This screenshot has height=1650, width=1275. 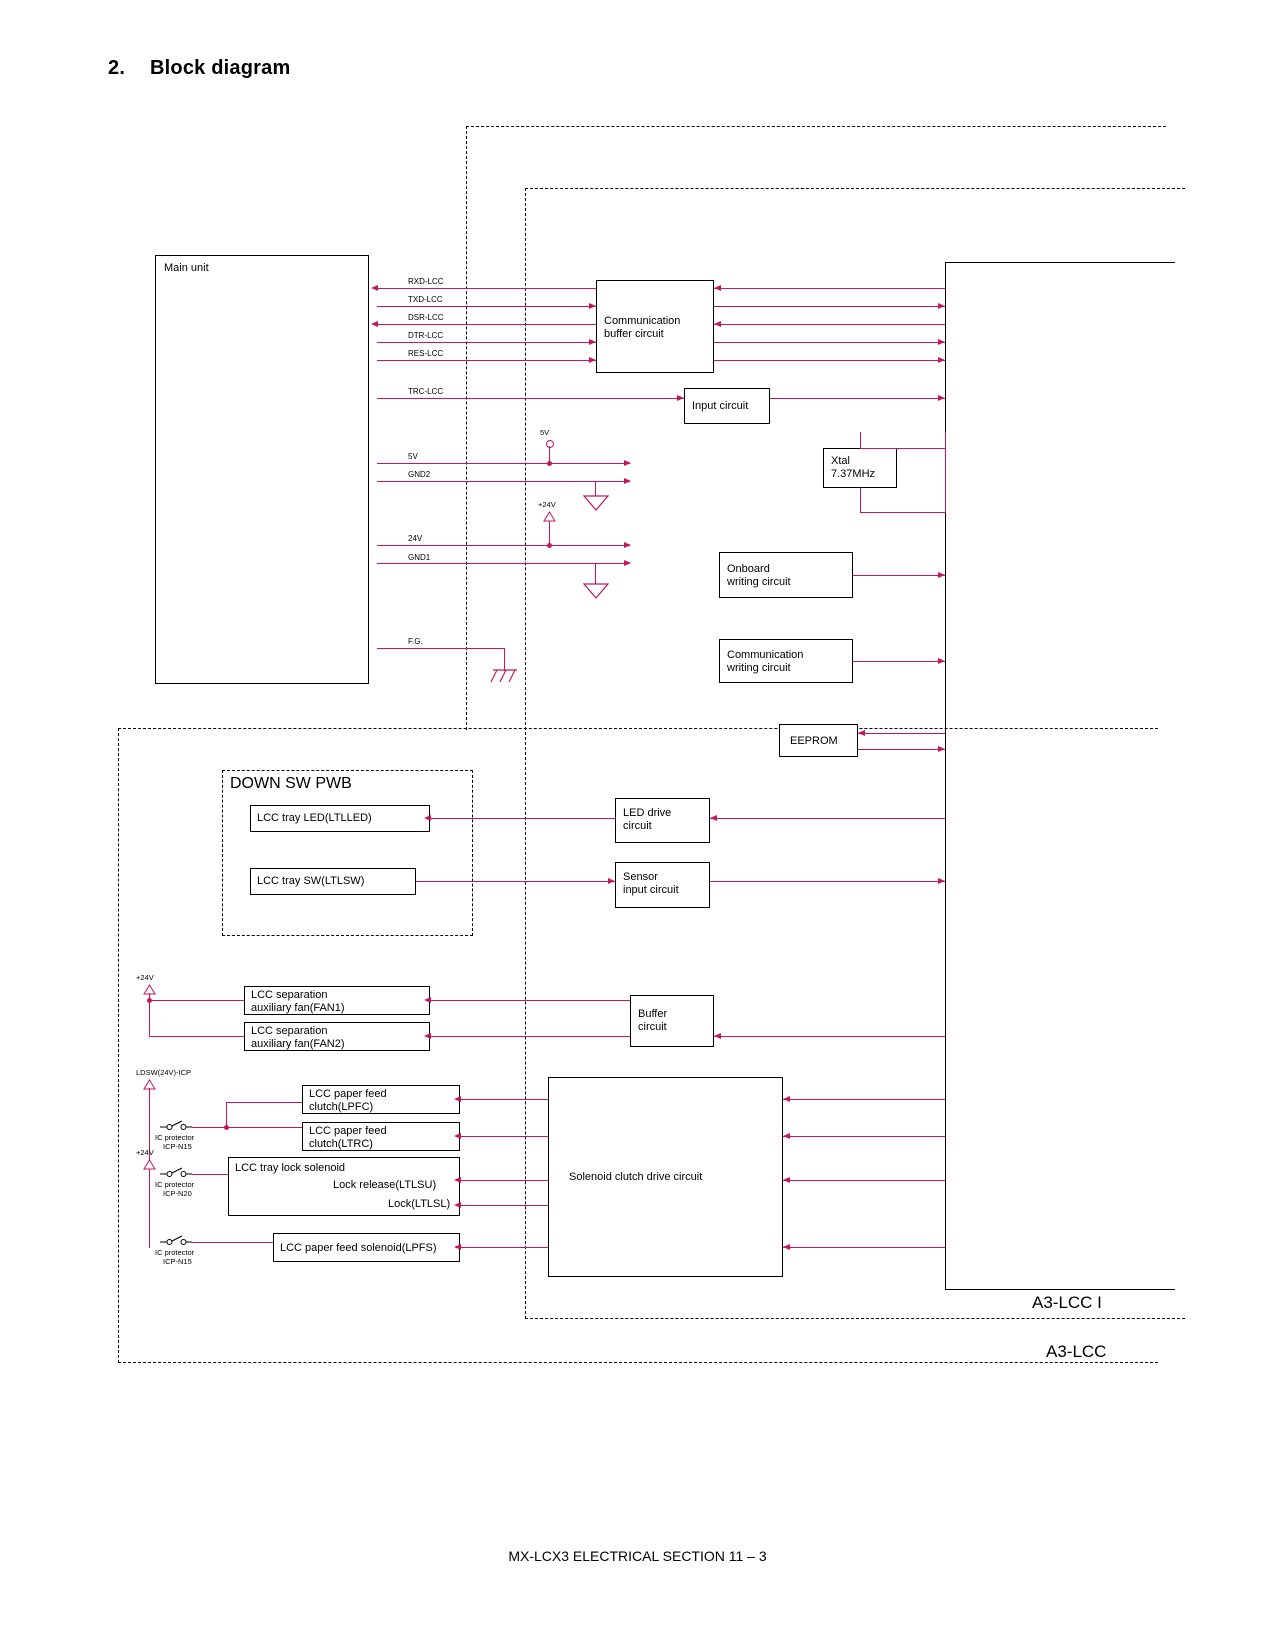 I want to click on block-clutch-ltrc: LCC paper feed clutch(LTRC), so click(x=381, y=1136).